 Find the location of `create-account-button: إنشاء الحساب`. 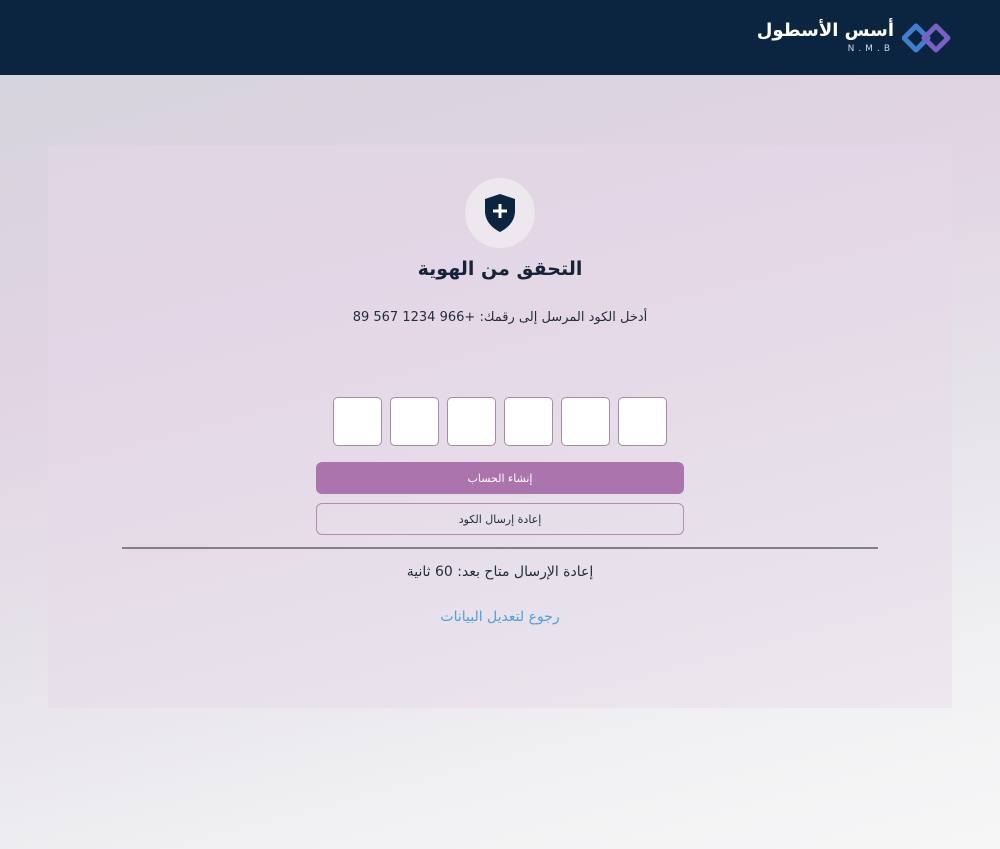

create-account-button: إنشاء الحساب is located at coordinates (500, 478).